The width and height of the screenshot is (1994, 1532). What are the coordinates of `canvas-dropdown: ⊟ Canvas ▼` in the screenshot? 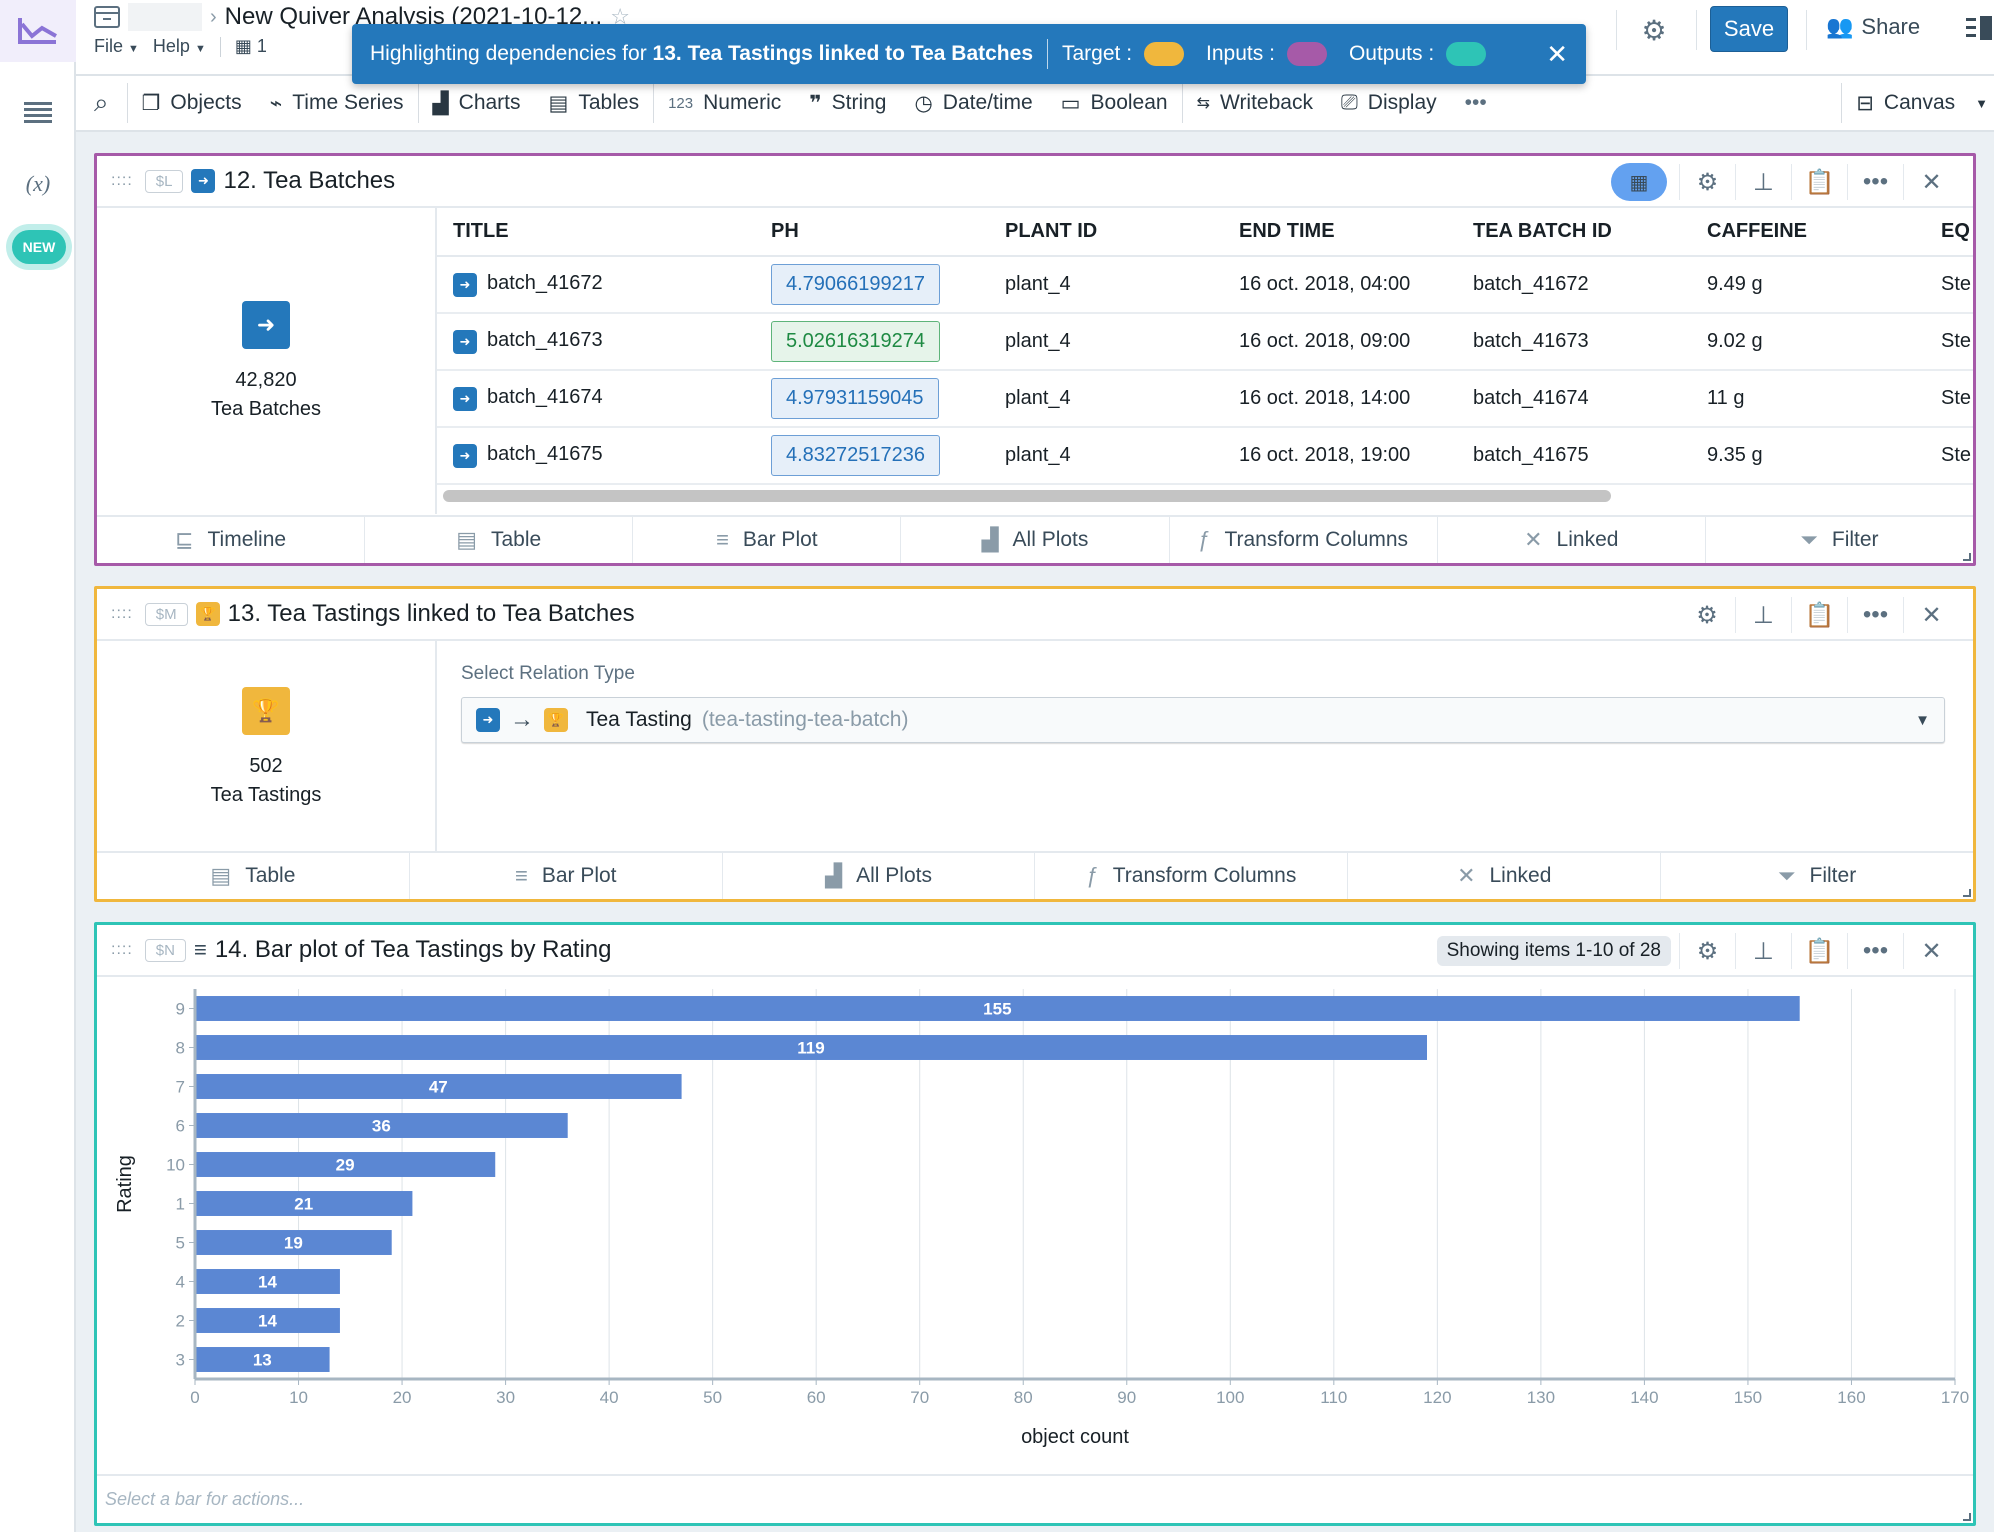 It's located at (1918, 103).